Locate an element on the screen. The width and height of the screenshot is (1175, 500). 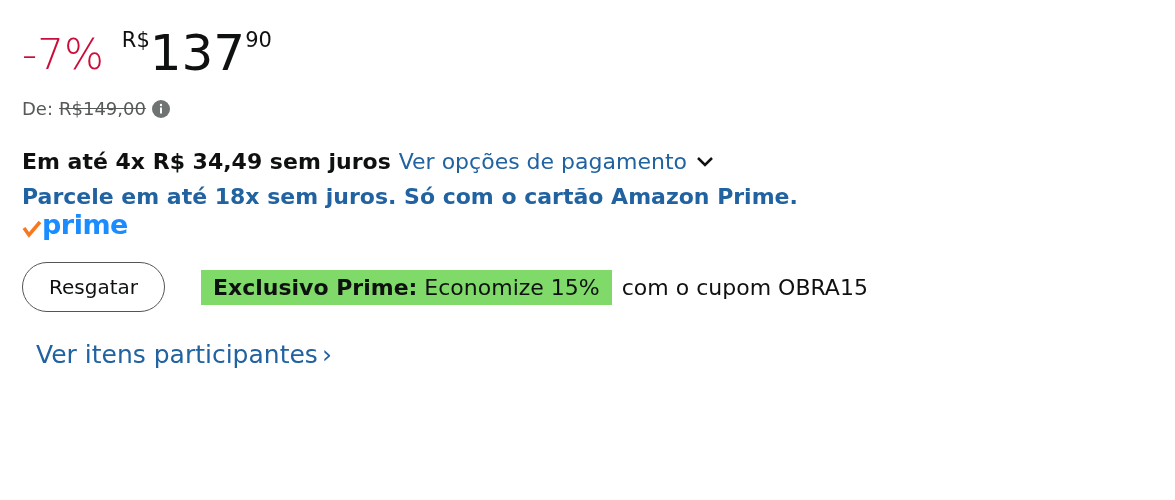
price-whole: 137 is located at coordinates (197, 53).